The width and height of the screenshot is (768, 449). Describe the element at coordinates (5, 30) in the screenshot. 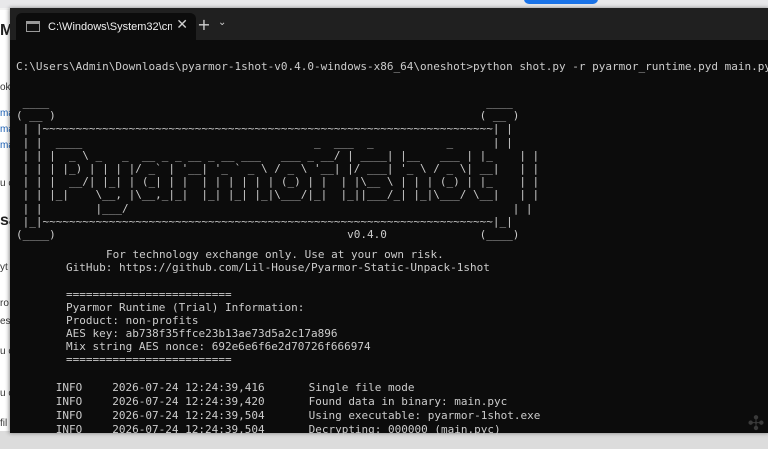

I see `background-text: M` at that location.